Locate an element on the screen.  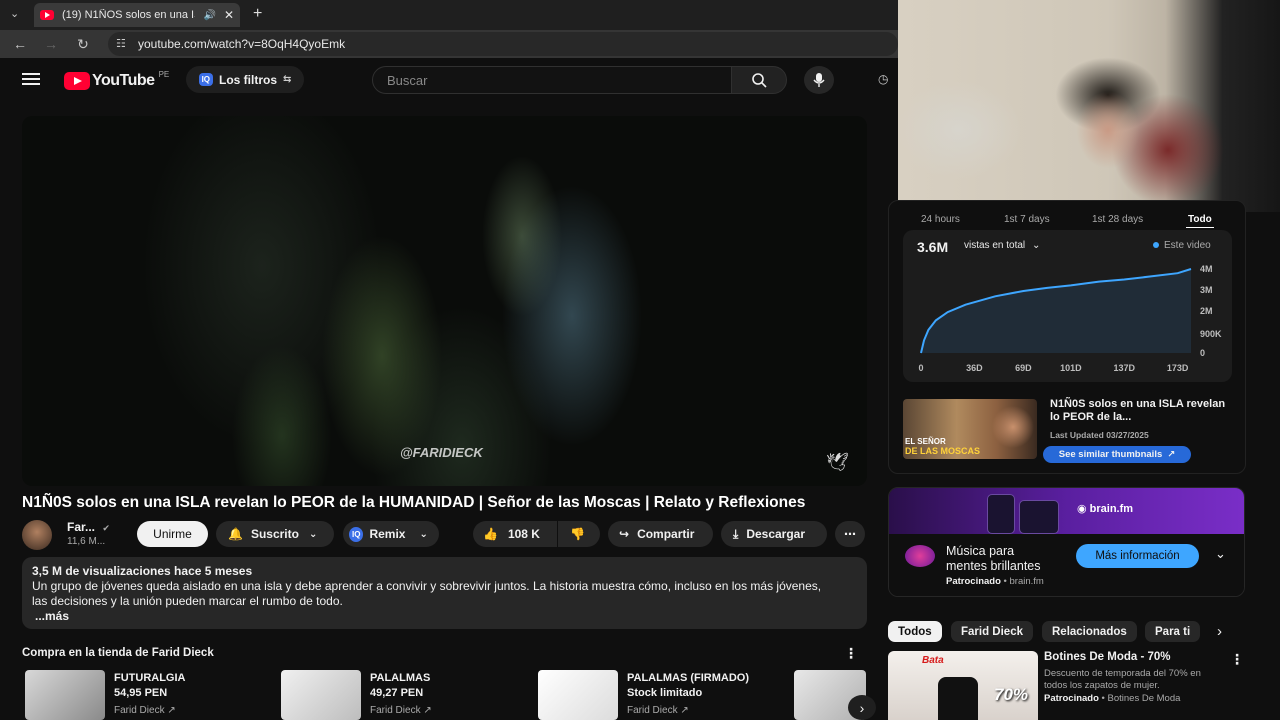
more-actions-button: ⋯ is located at coordinates (850, 534).